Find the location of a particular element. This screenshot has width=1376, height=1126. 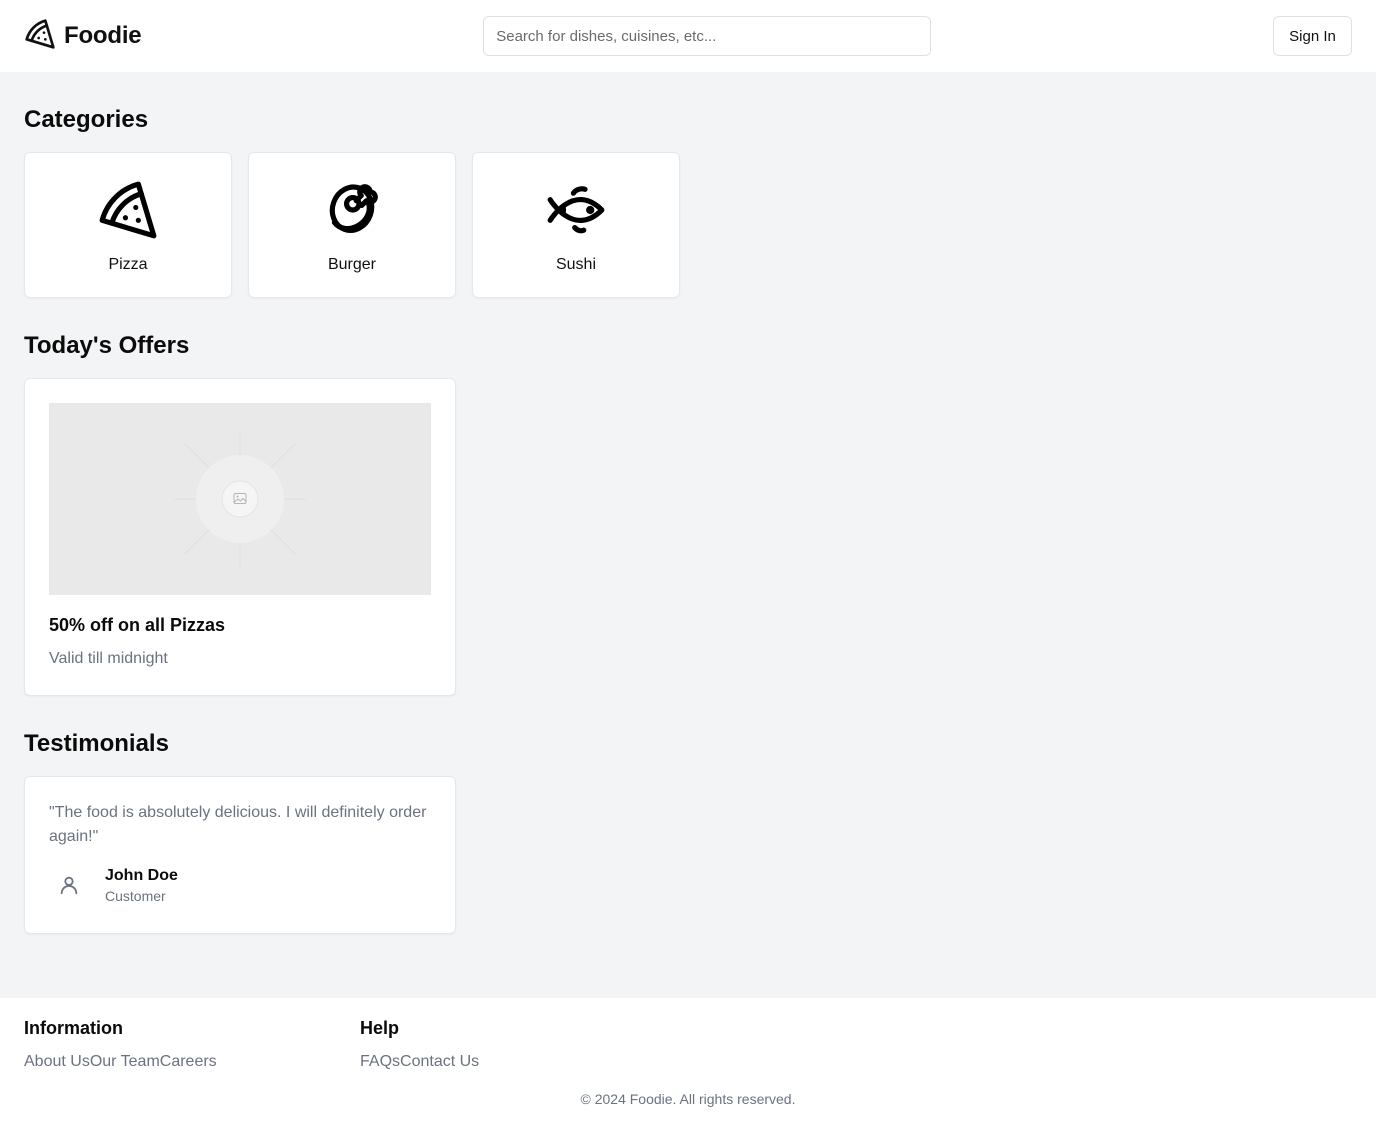

category-card-pizza: Pizza is located at coordinates (128, 225).